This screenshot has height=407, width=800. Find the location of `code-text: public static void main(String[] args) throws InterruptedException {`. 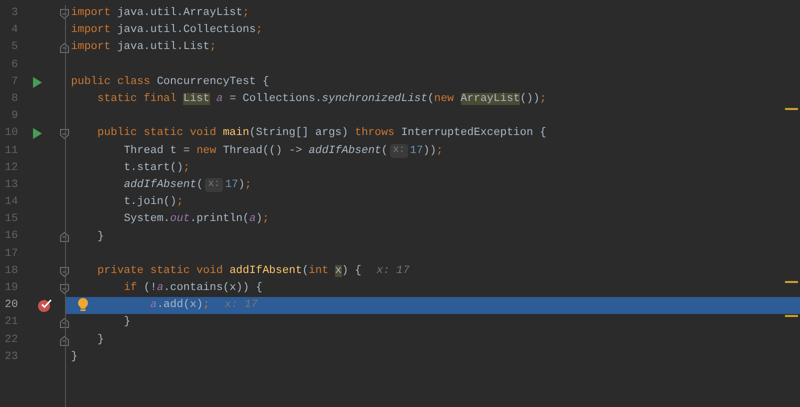

code-text: public static void main(String[] args) throws InterruptedException { is located at coordinates (321, 134).